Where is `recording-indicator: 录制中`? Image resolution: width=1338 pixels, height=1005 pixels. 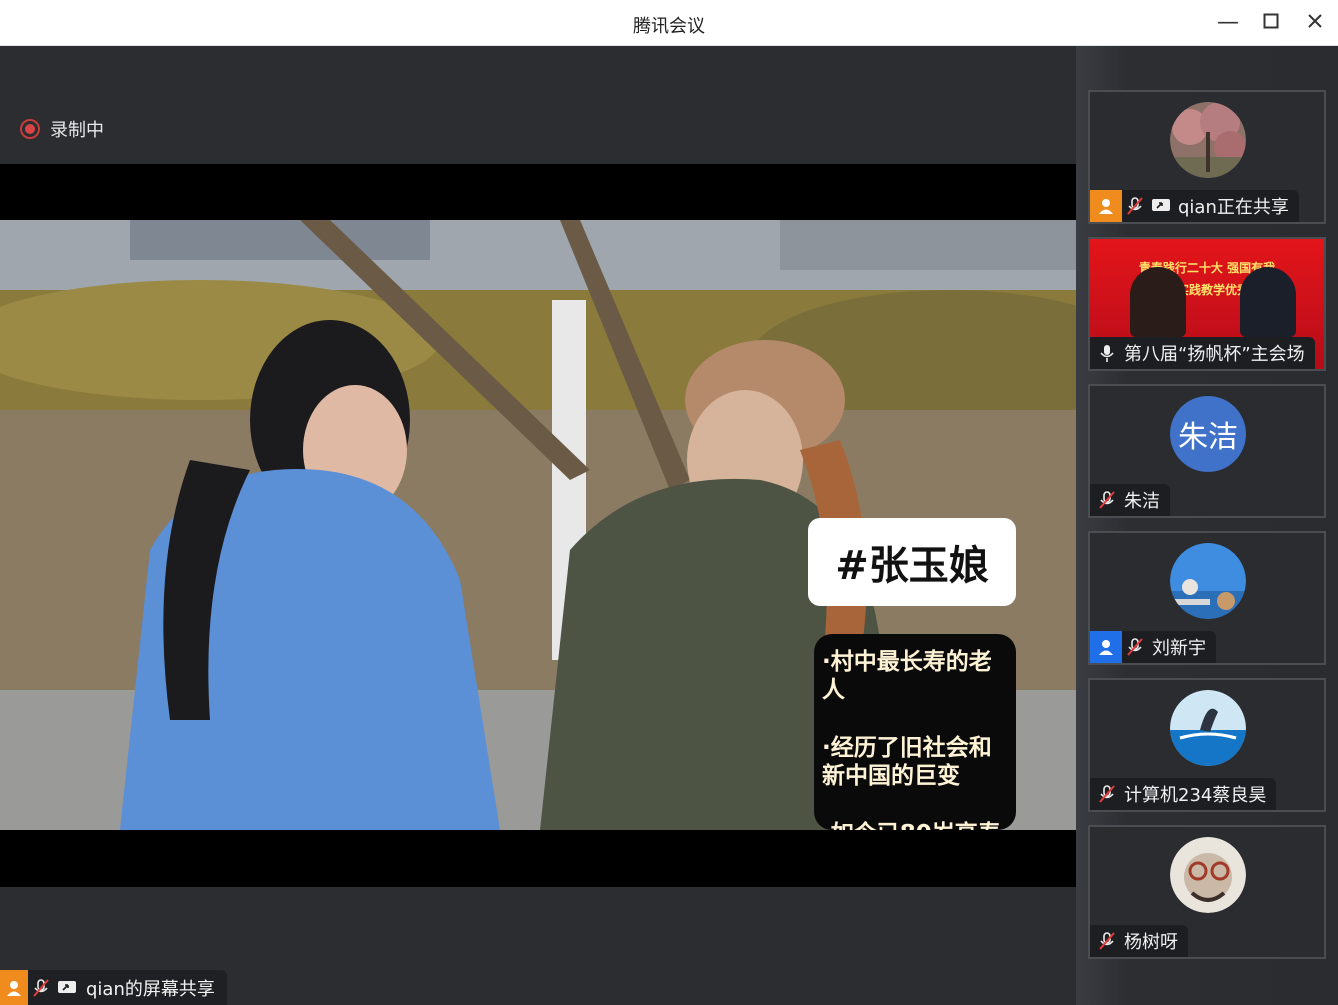 recording-indicator: 录制中 is located at coordinates (62, 129).